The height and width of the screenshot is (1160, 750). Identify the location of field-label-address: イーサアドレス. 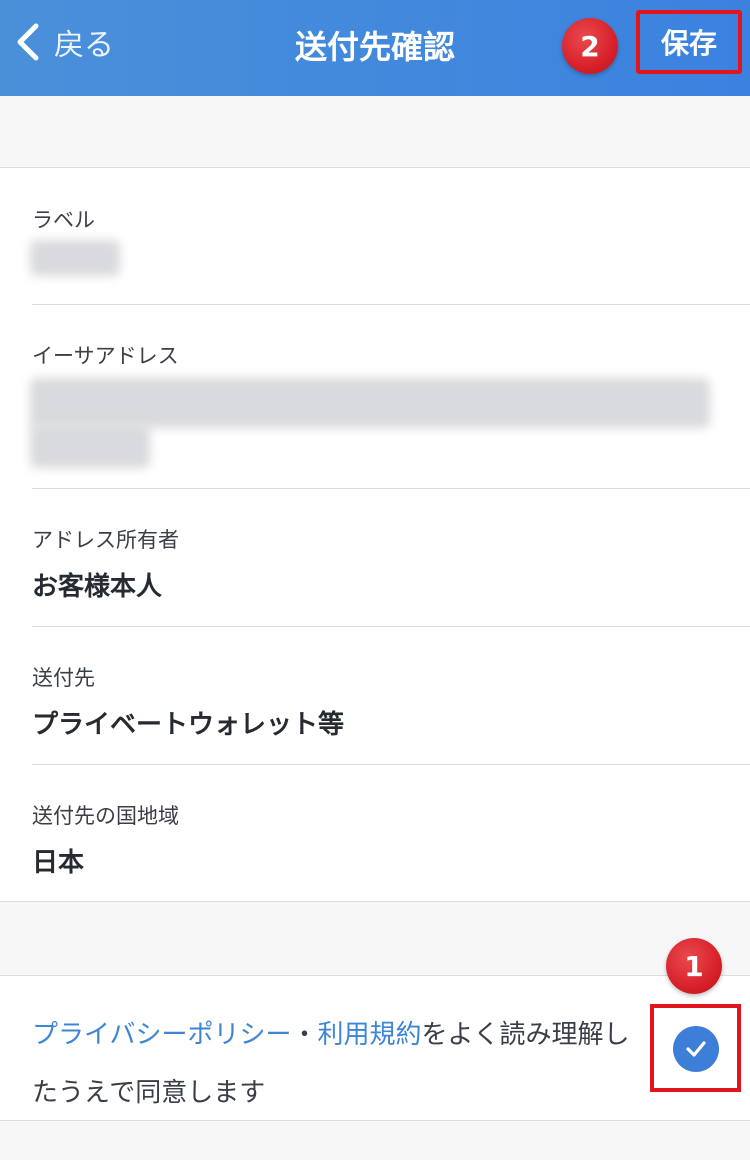
(105, 356).